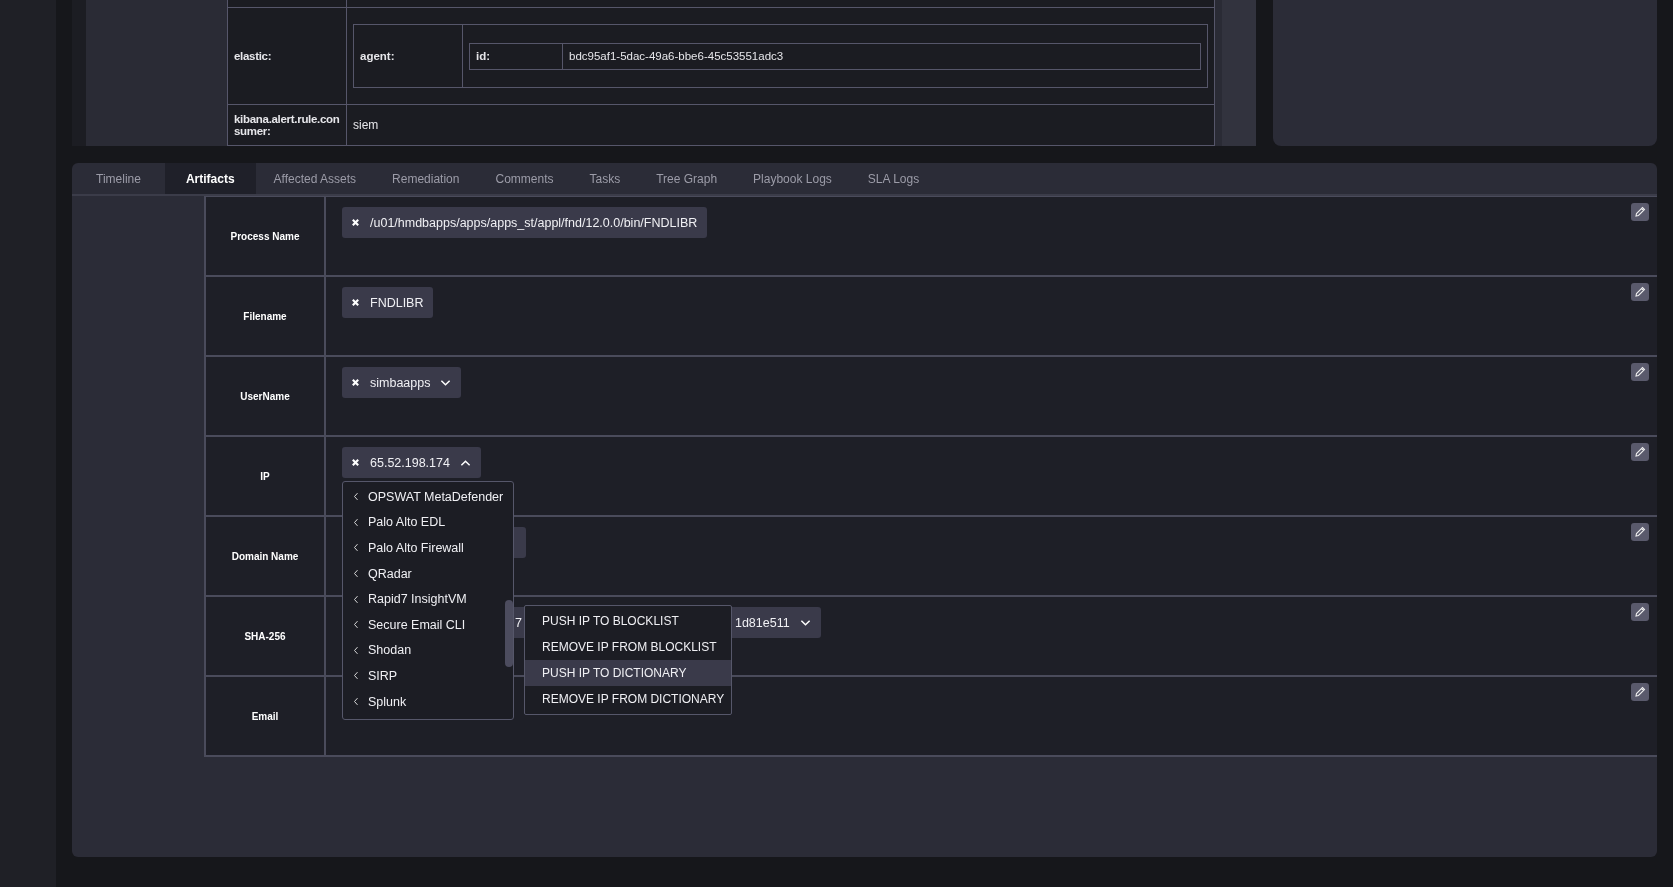  Describe the element at coordinates (428, 573) in the screenshot. I see `menu-item: QRadar` at that location.